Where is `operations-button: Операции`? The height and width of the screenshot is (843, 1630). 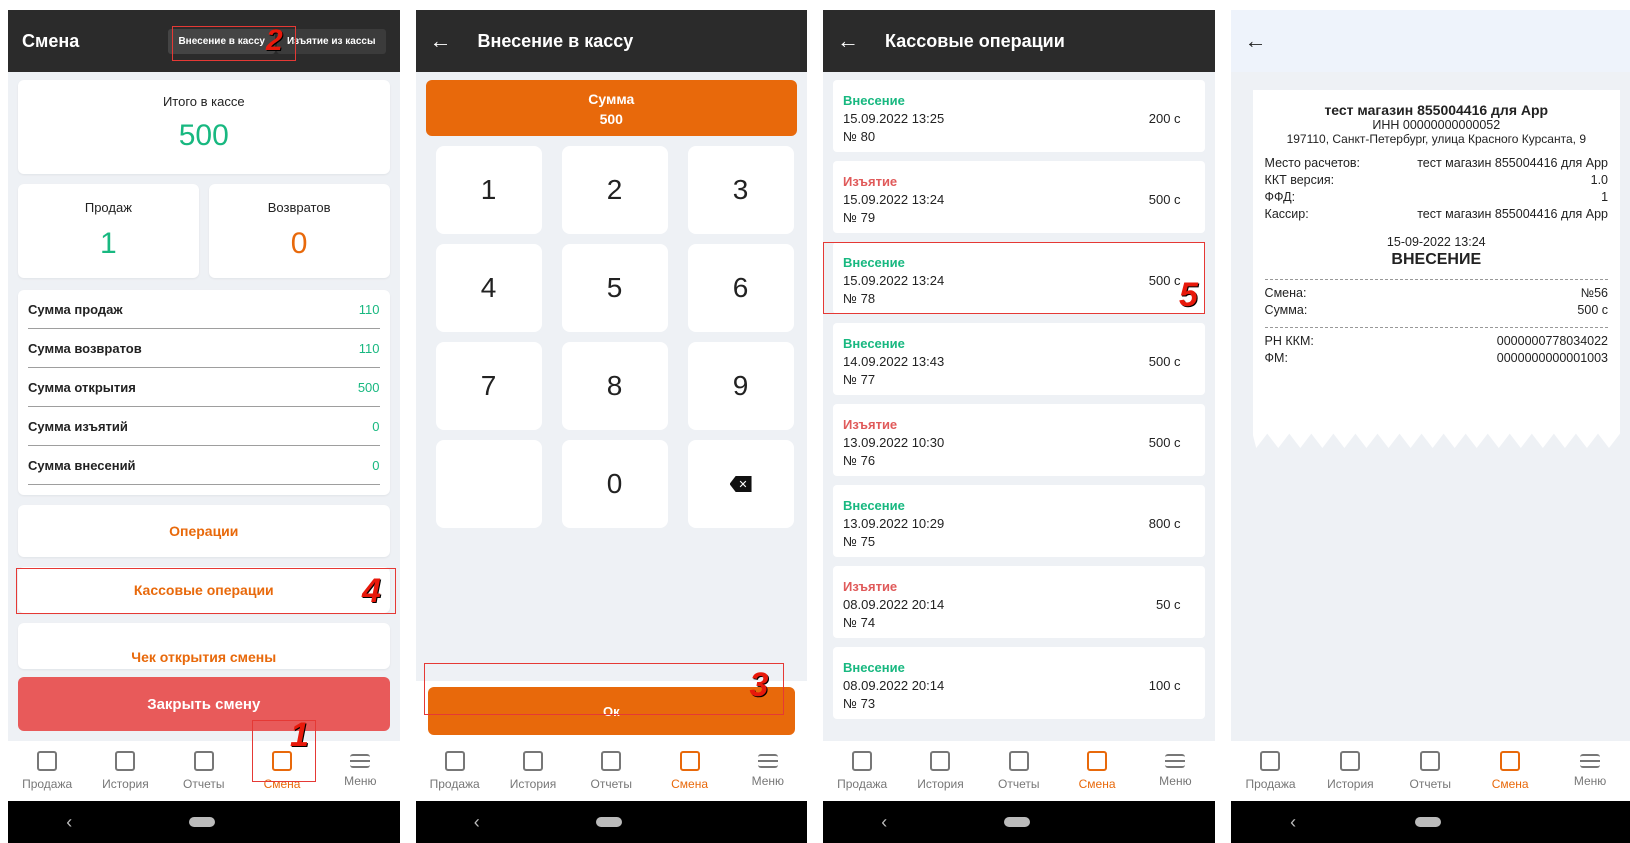 operations-button: Операции is located at coordinates (204, 531).